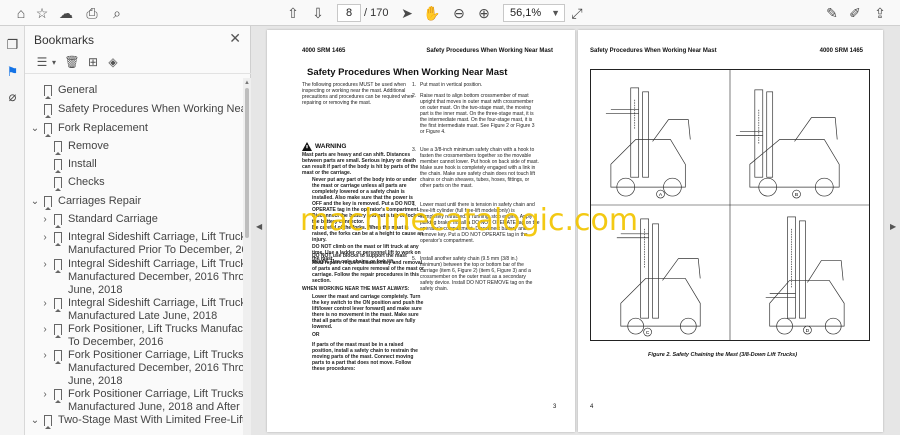 Image resolution: width=900 pixels, height=435 pixels. Describe the element at coordinates (459, 13) in the screenshot. I see `zoom-out-icon: ⊖` at that location.